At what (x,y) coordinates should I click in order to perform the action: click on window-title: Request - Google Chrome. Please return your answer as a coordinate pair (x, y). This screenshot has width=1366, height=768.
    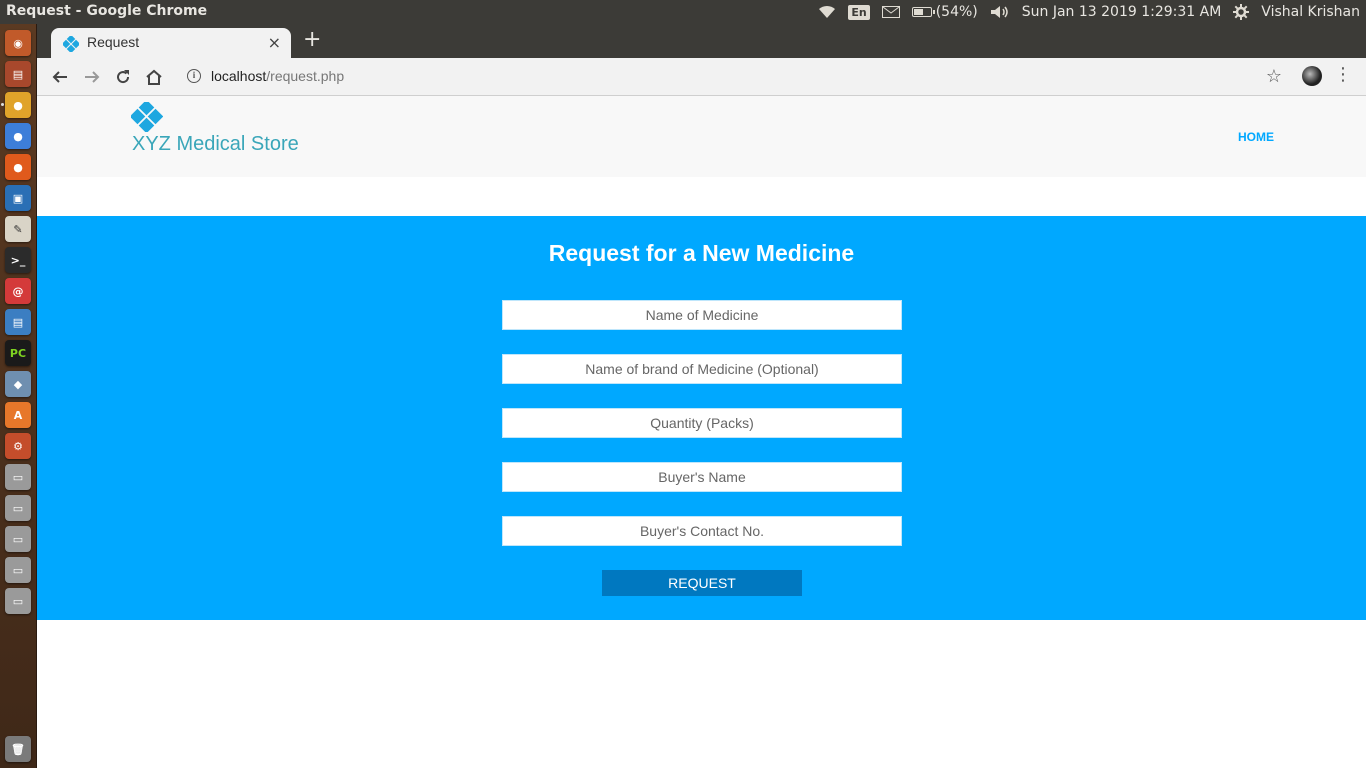
    Looking at the image, I should click on (107, 11).